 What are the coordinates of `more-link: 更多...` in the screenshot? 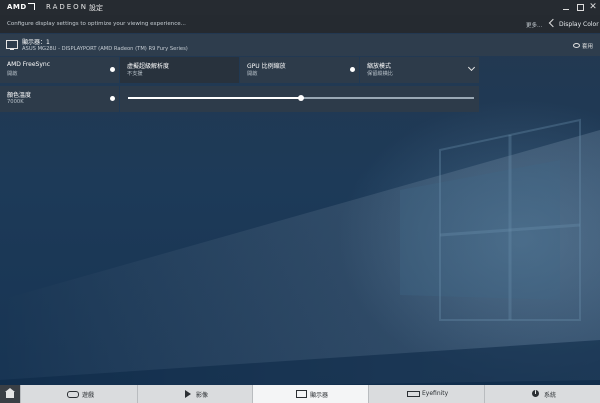 It's located at (534, 25).